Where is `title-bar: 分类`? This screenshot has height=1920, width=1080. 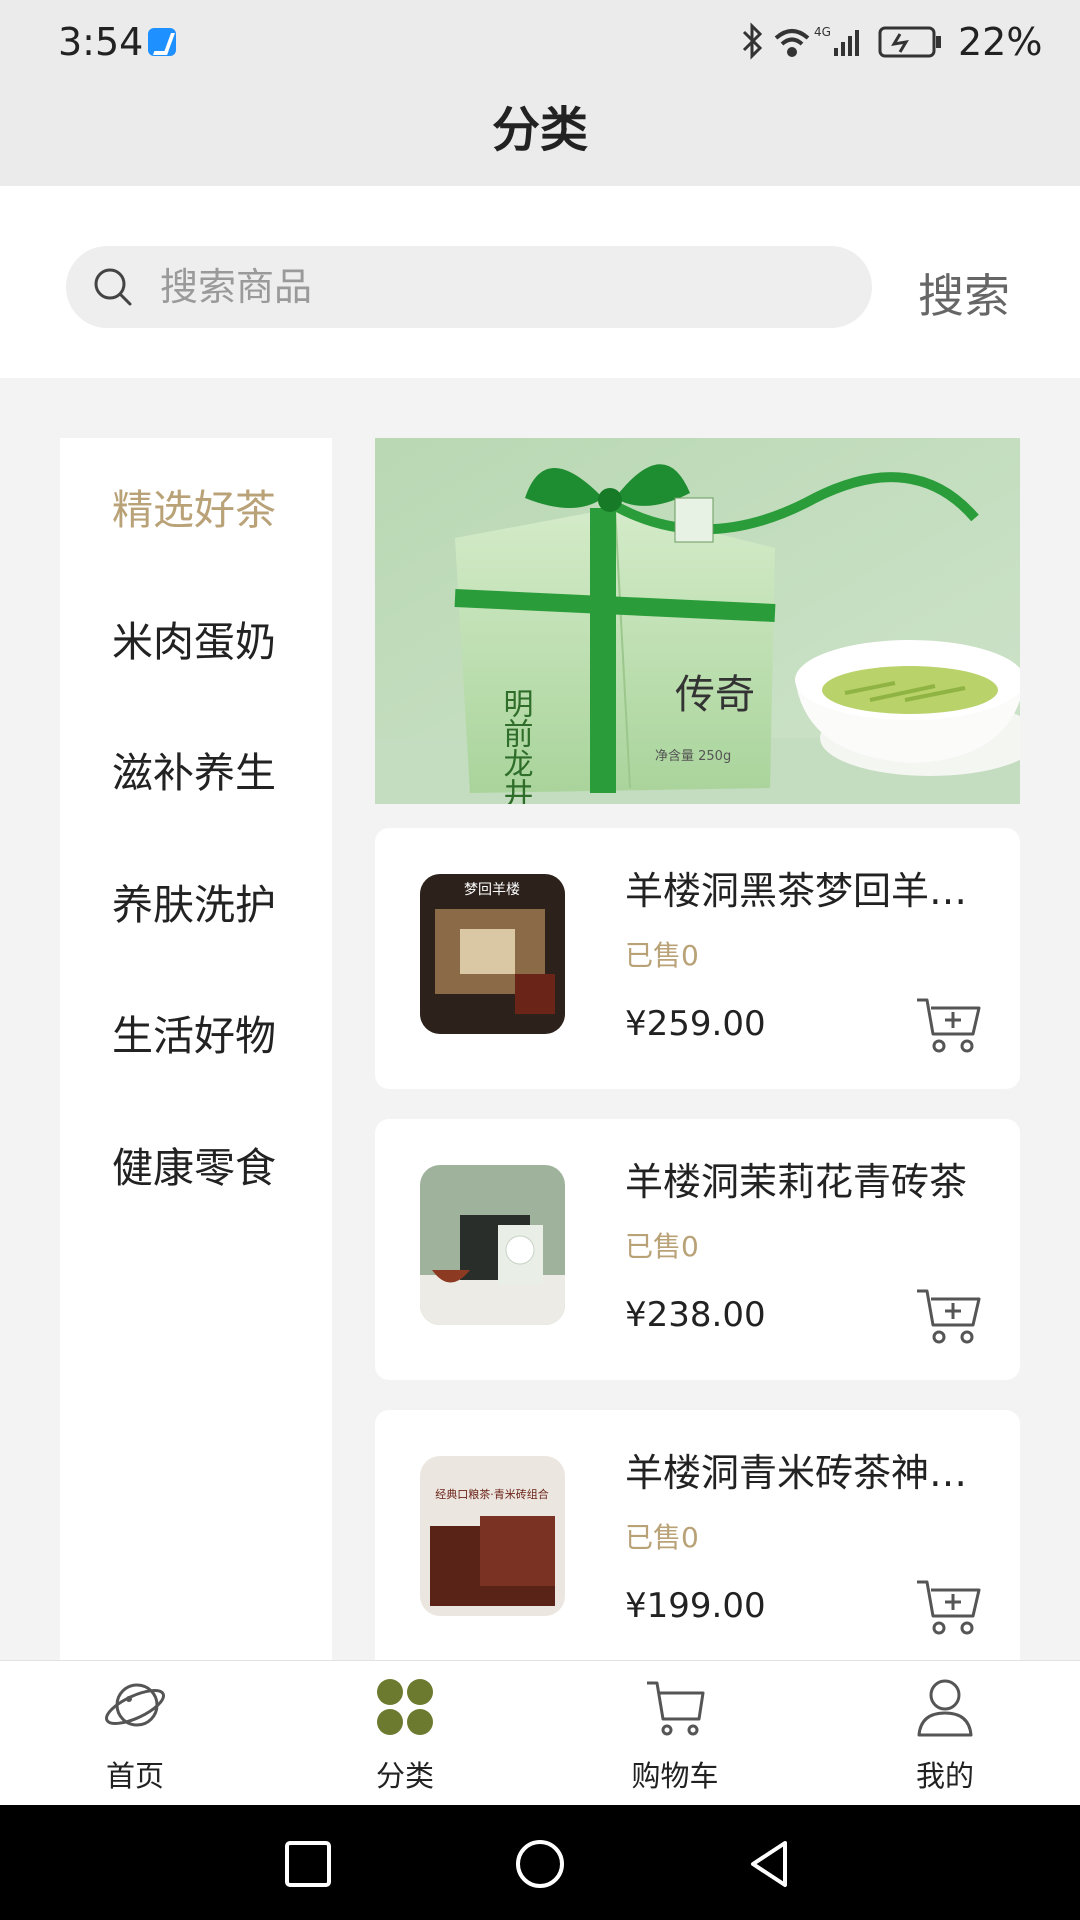
title-bar: 分类 is located at coordinates (540, 136).